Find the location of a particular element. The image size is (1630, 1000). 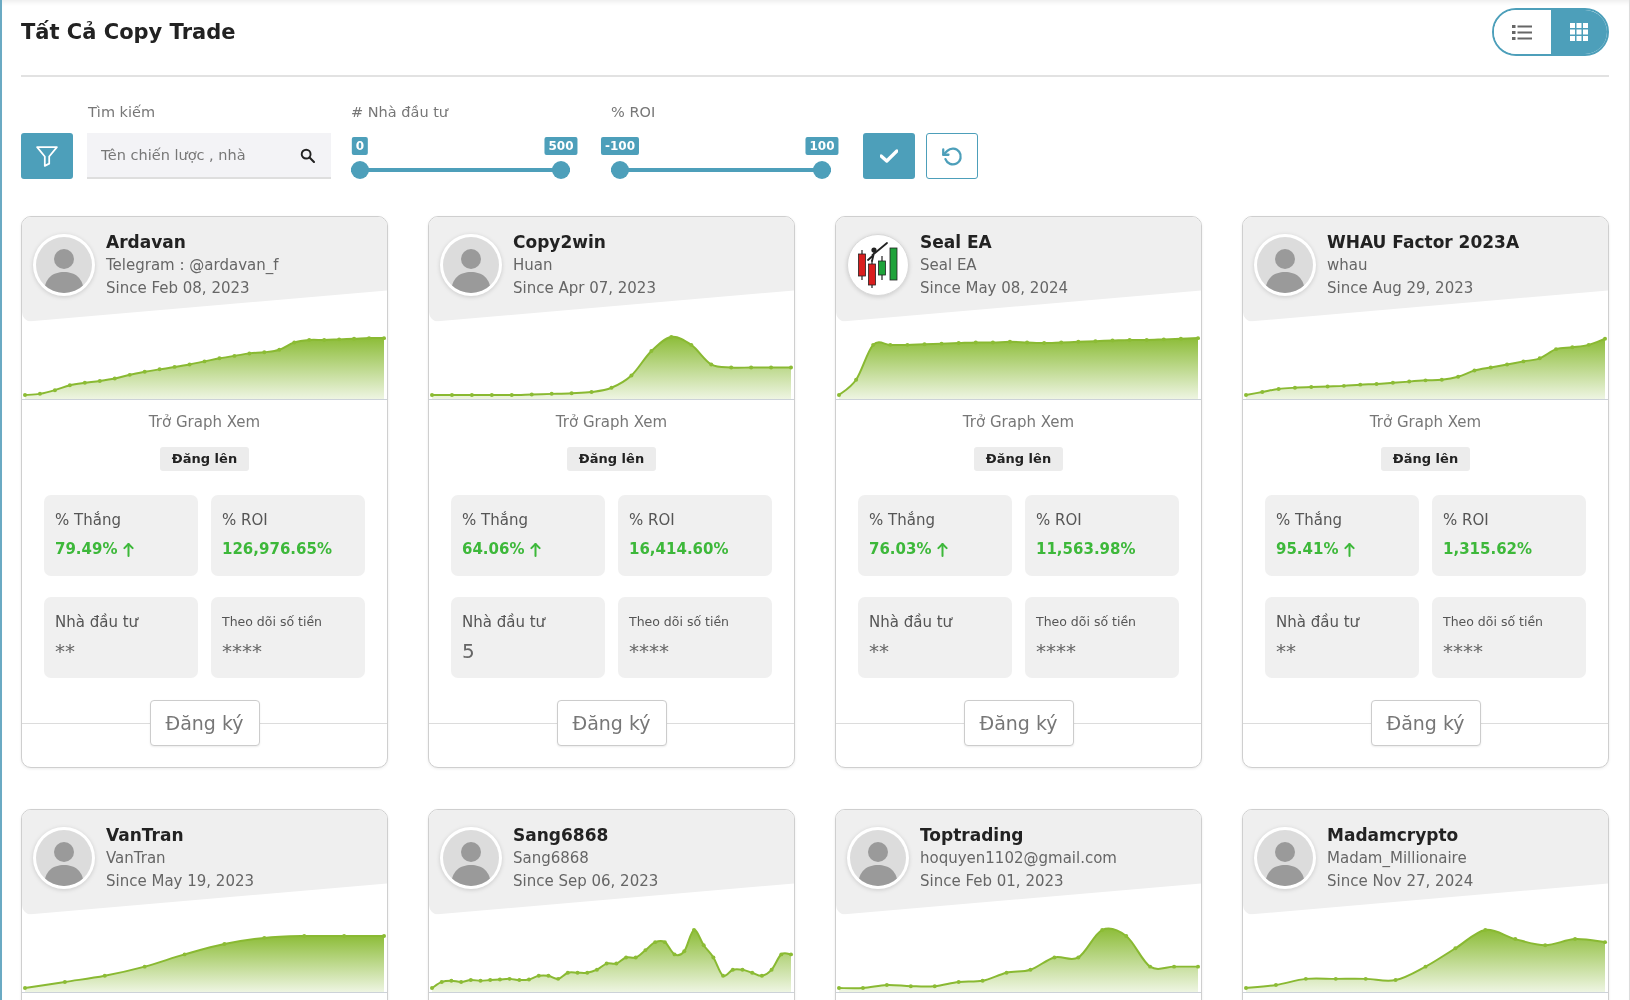

since-date: Since May 08, 2024 is located at coordinates (994, 288).